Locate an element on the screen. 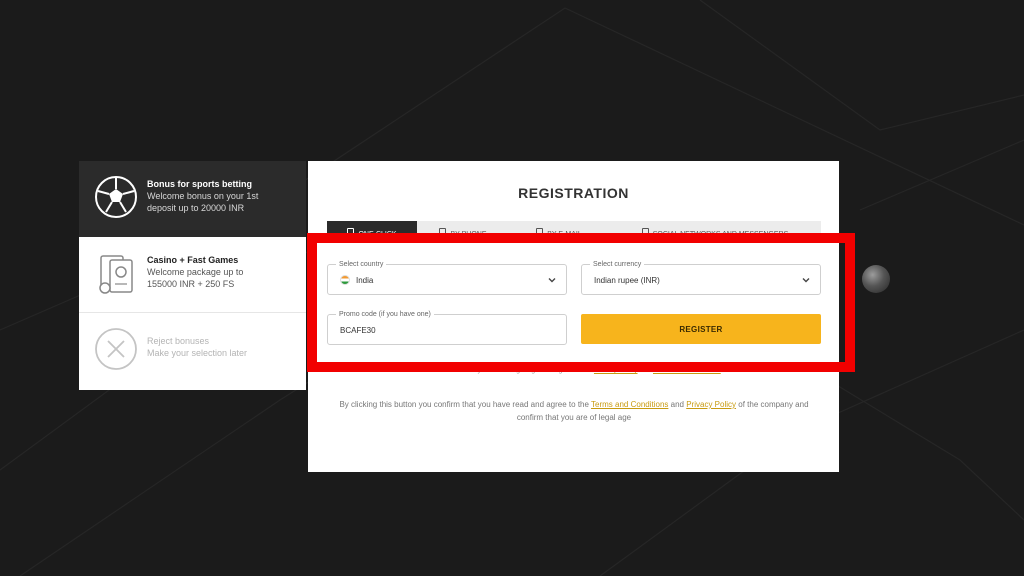  bonus-reject: Reject bonuses Make your selection later is located at coordinates (192, 351).